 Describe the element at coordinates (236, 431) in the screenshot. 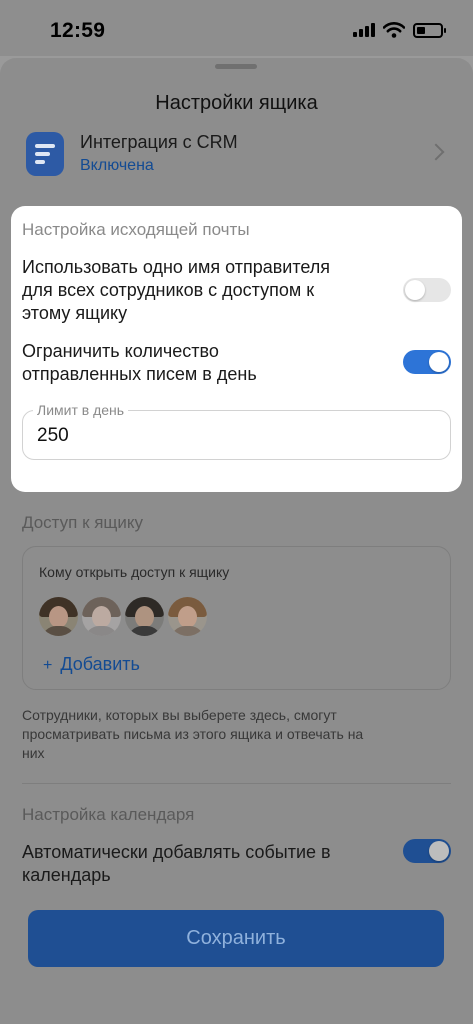

I see `daily-limit-field: Лимит в день 250` at that location.